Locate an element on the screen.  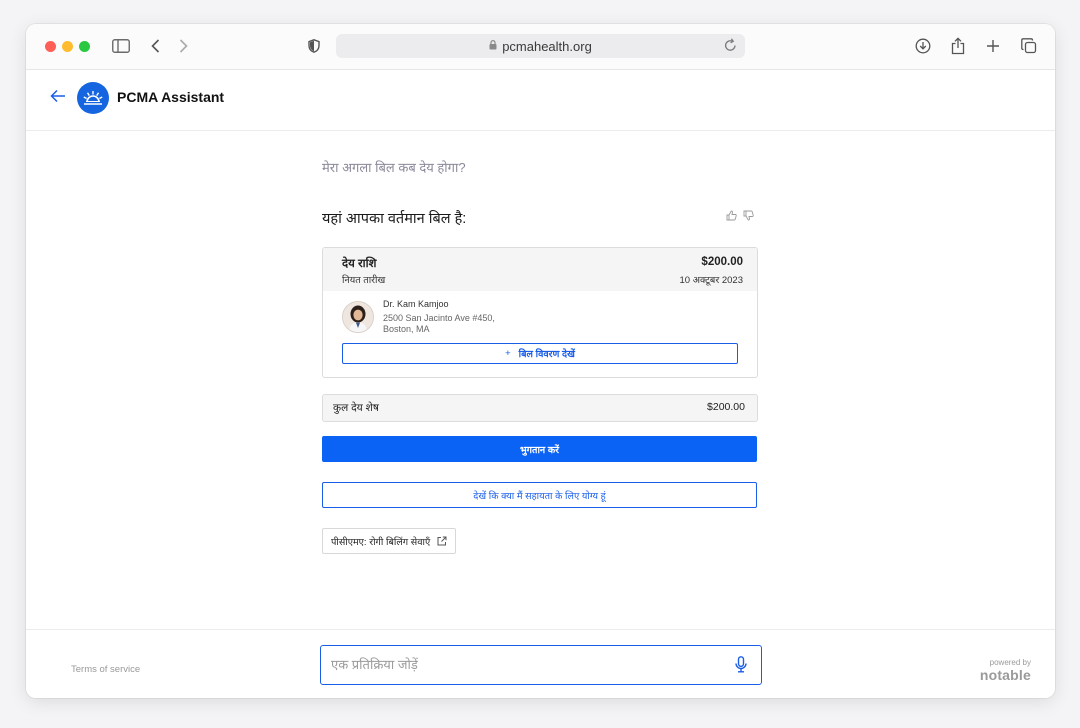
back-nav-icon is located at coordinates (155, 46).